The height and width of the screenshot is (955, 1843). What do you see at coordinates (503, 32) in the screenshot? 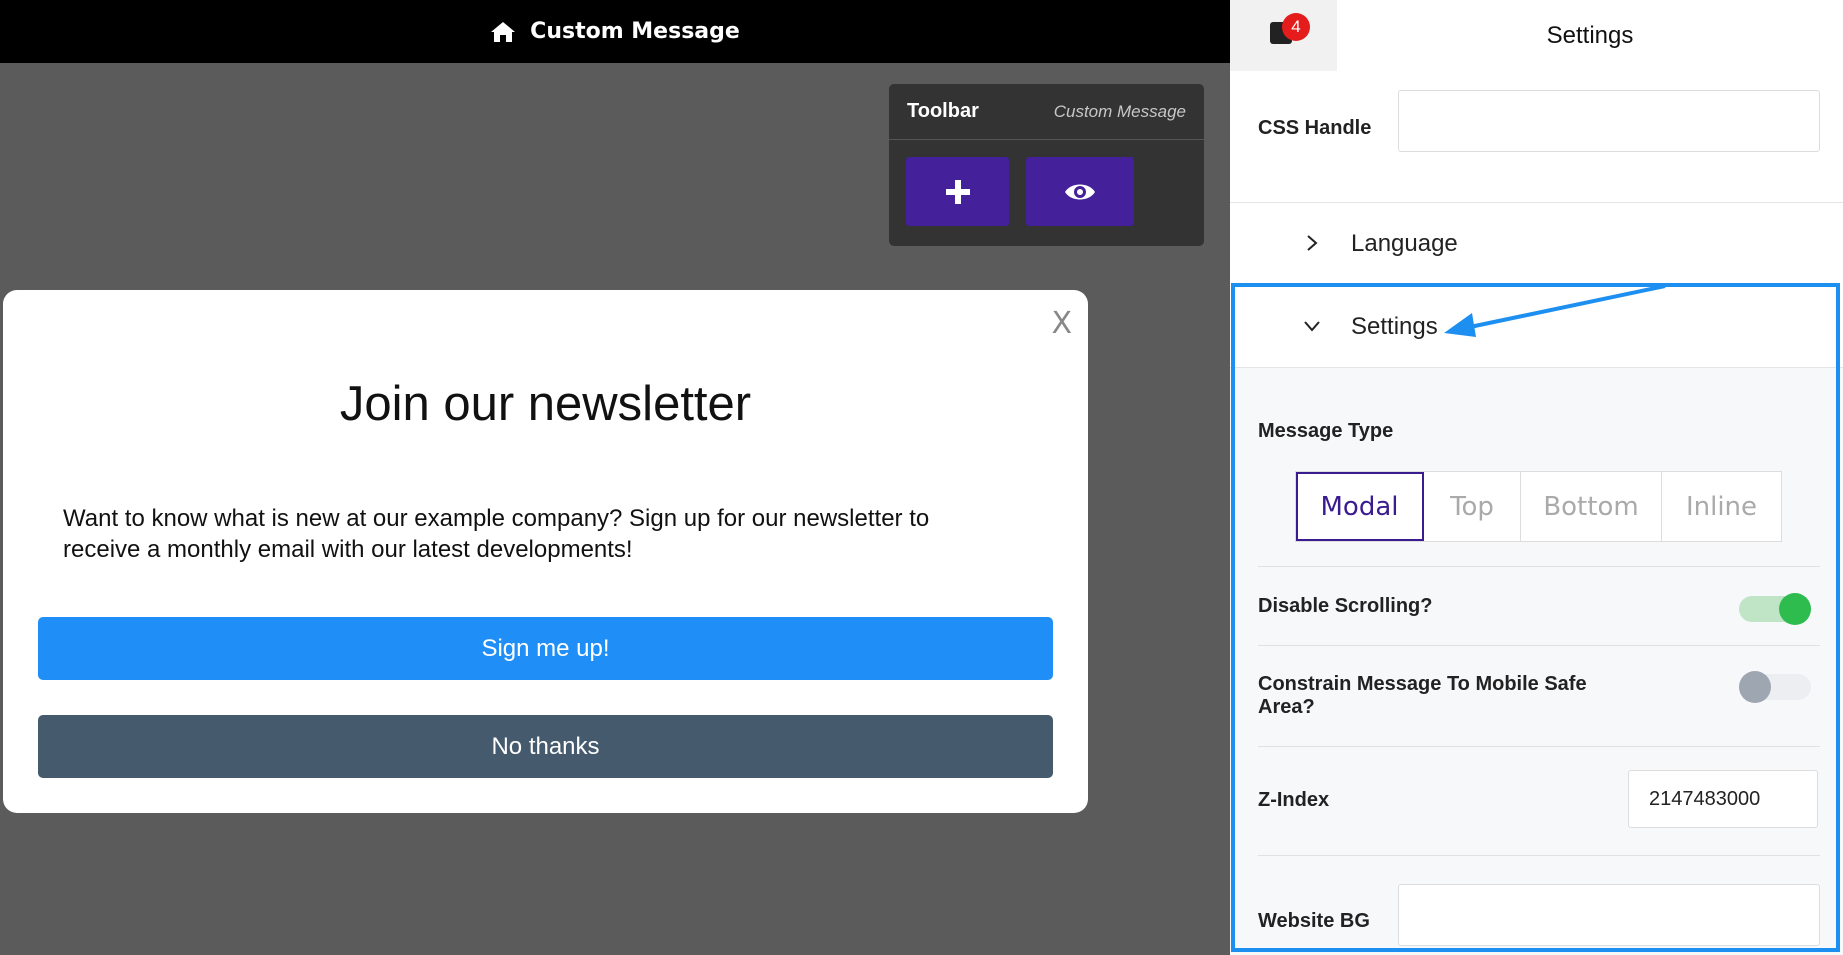
I see `home-icon` at bounding box center [503, 32].